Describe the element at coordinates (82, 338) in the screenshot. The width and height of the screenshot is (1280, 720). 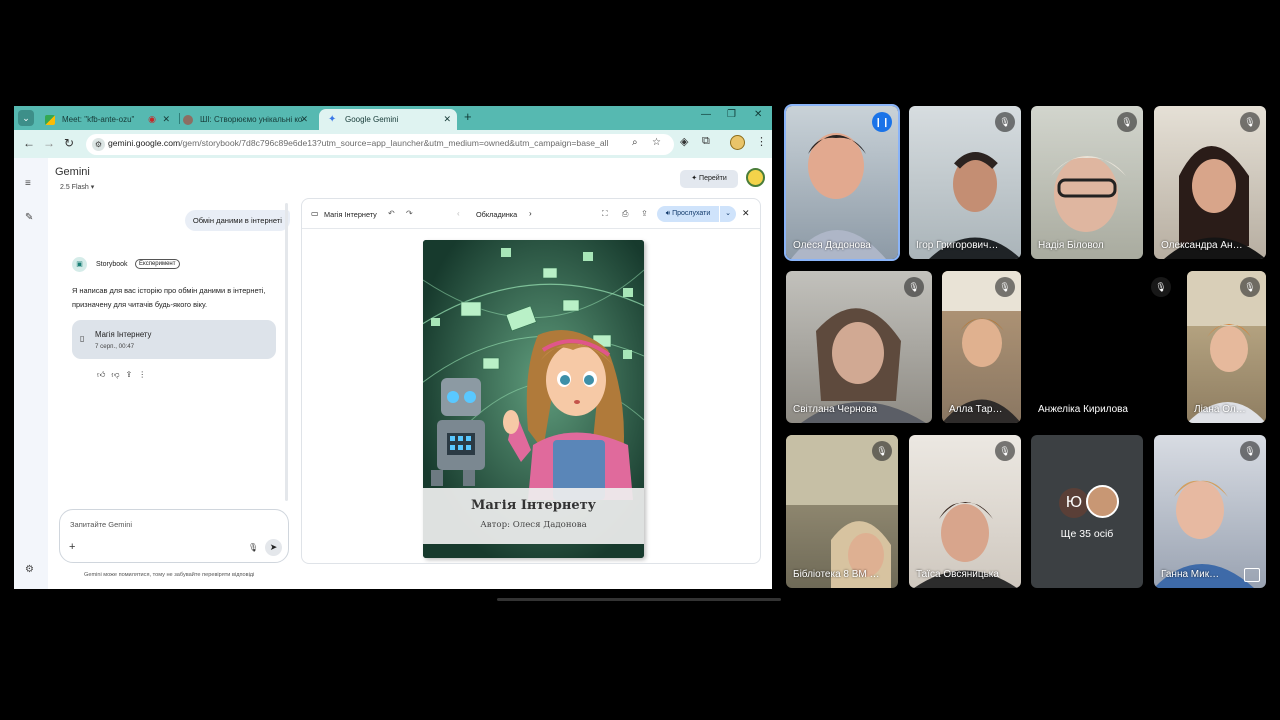
I see `book-icon: ▯` at that location.